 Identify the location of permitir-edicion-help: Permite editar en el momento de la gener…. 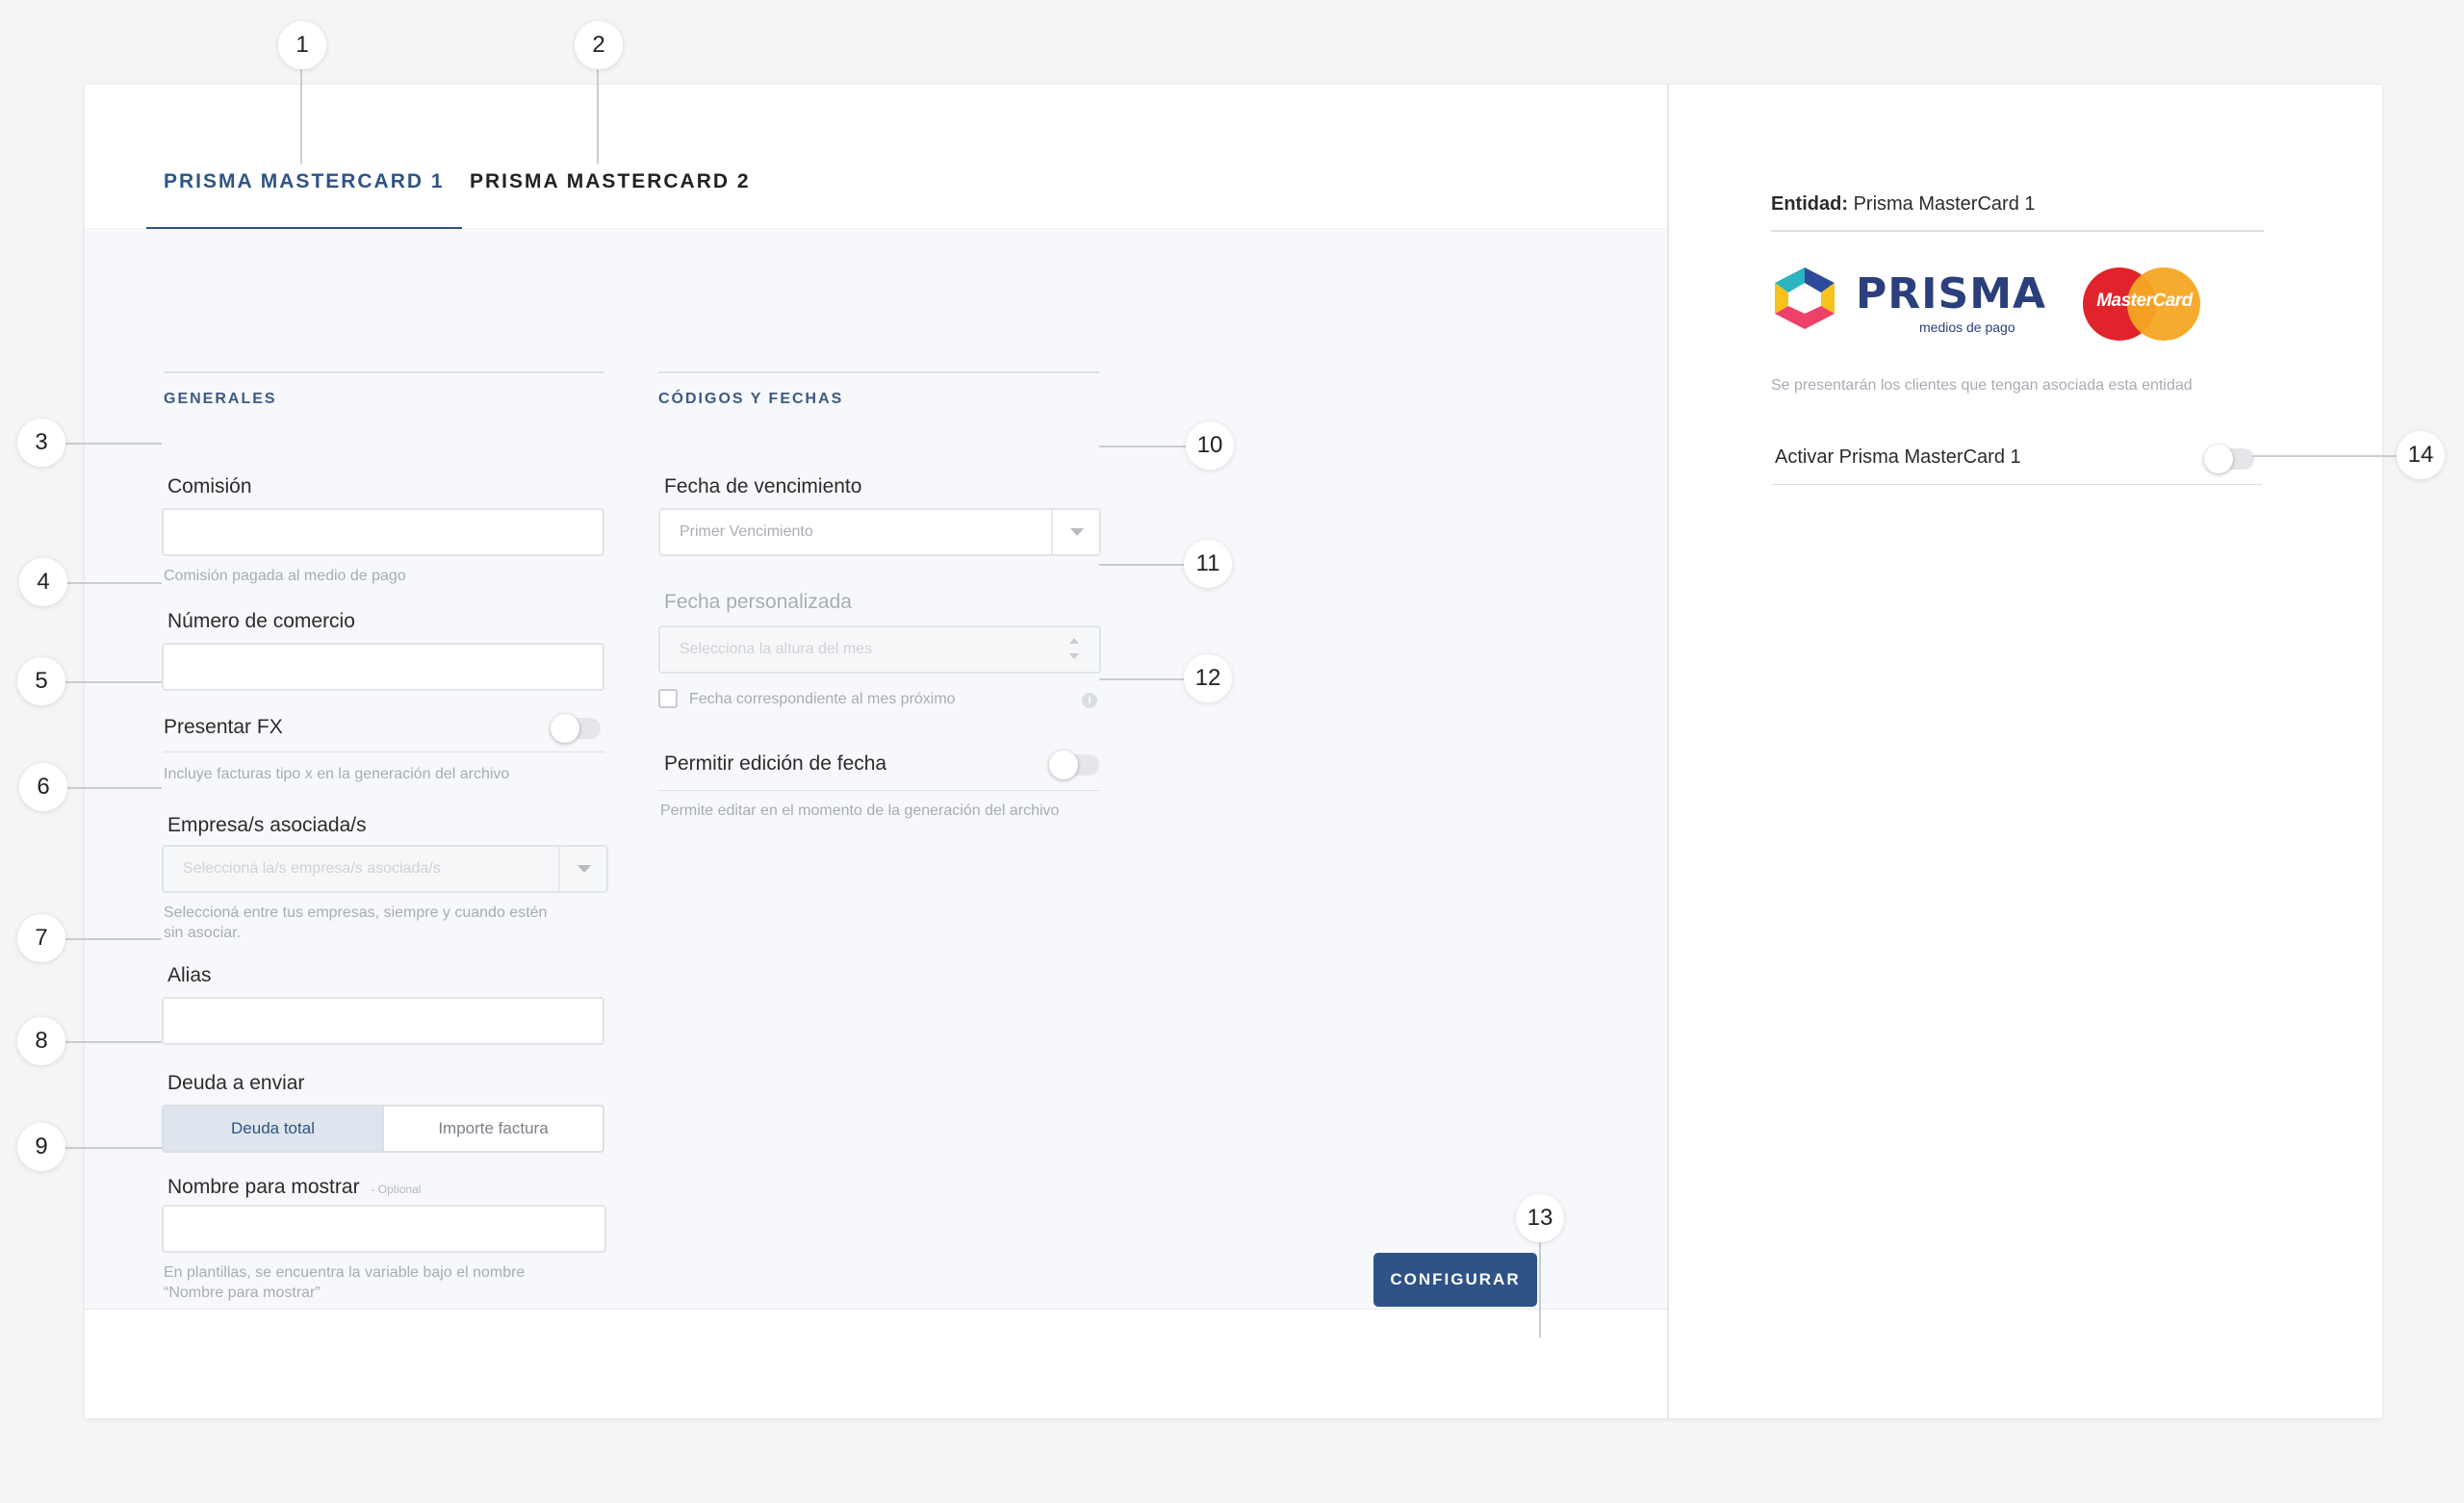
(860, 810).